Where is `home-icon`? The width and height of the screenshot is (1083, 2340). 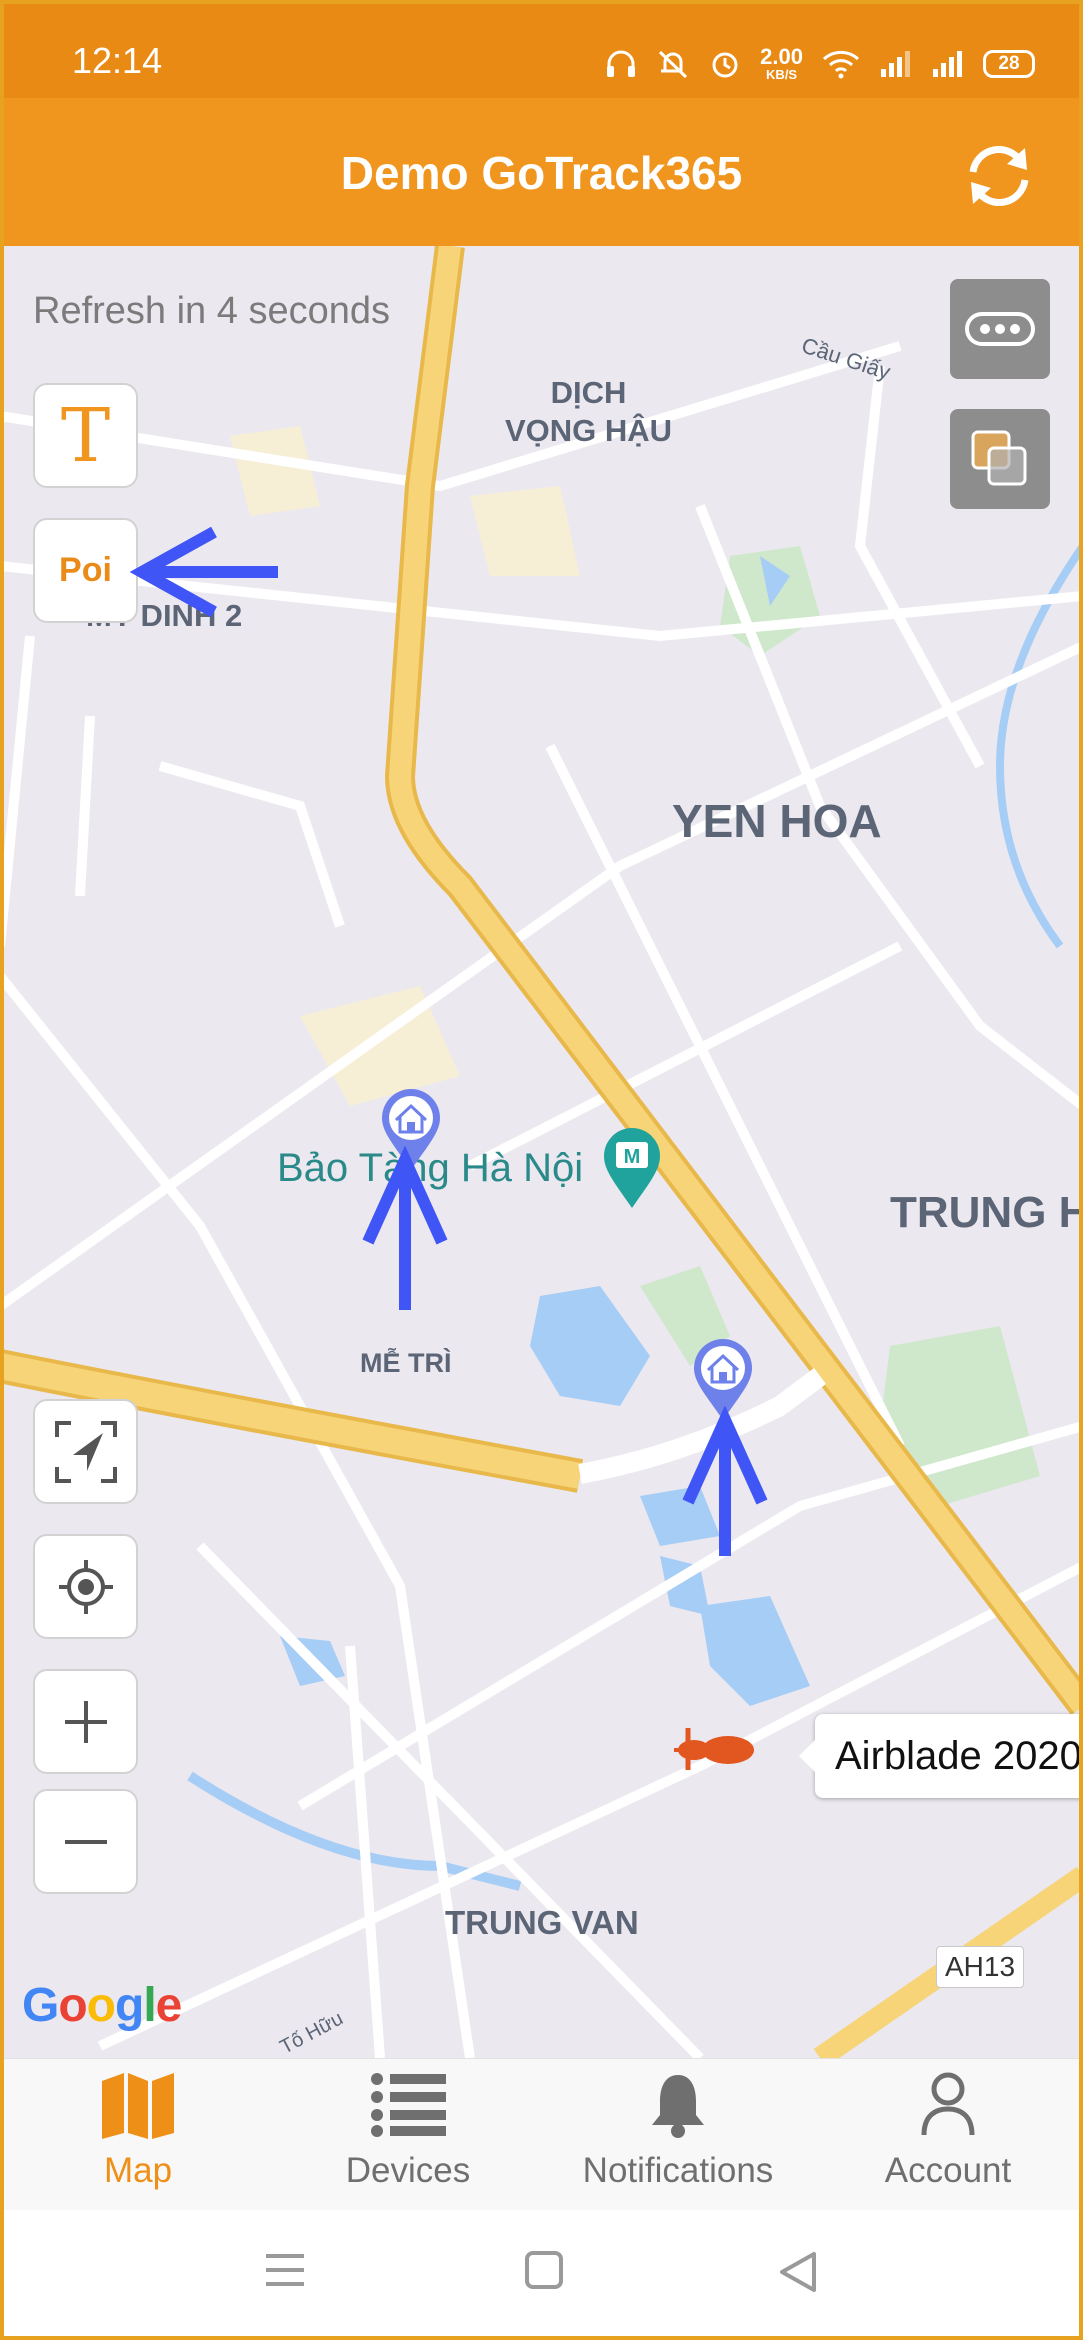
home-icon is located at coordinates (544, 2270).